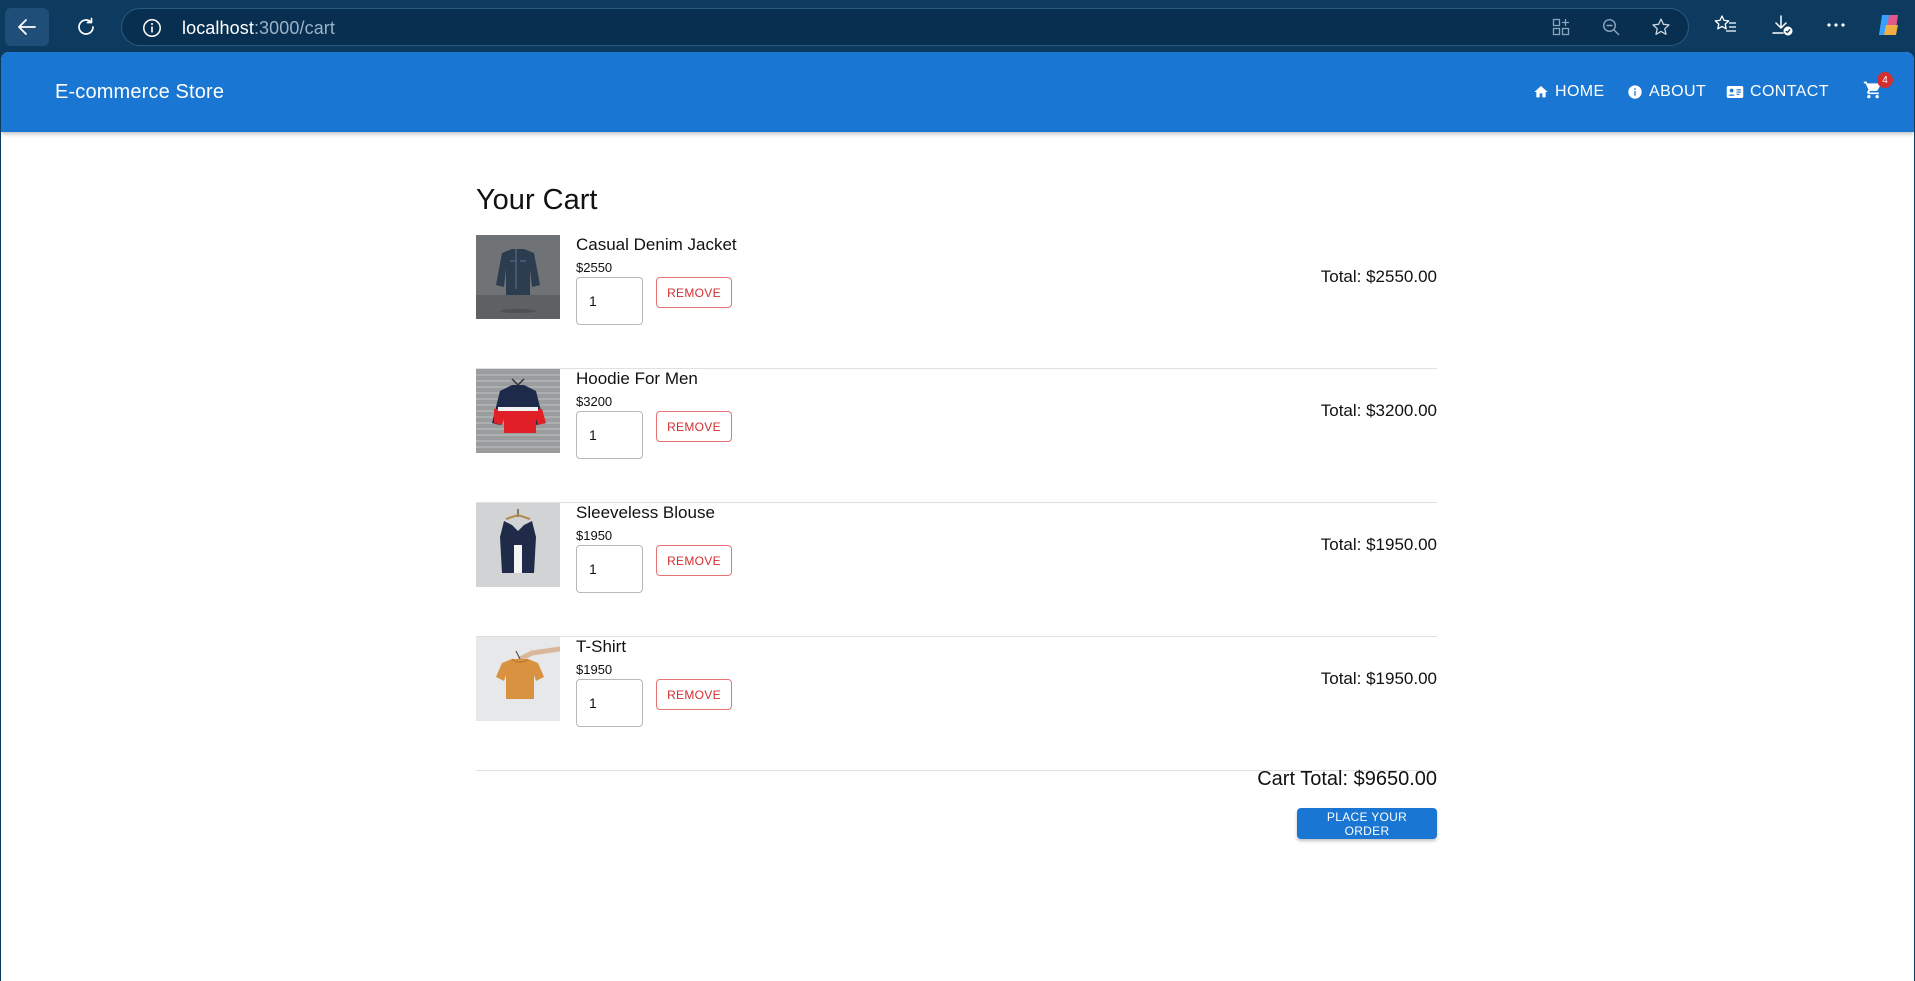 The width and height of the screenshot is (1915, 981). Describe the element at coordinates (518, 545) in the screenshot. I see `blouse-image` at that location.